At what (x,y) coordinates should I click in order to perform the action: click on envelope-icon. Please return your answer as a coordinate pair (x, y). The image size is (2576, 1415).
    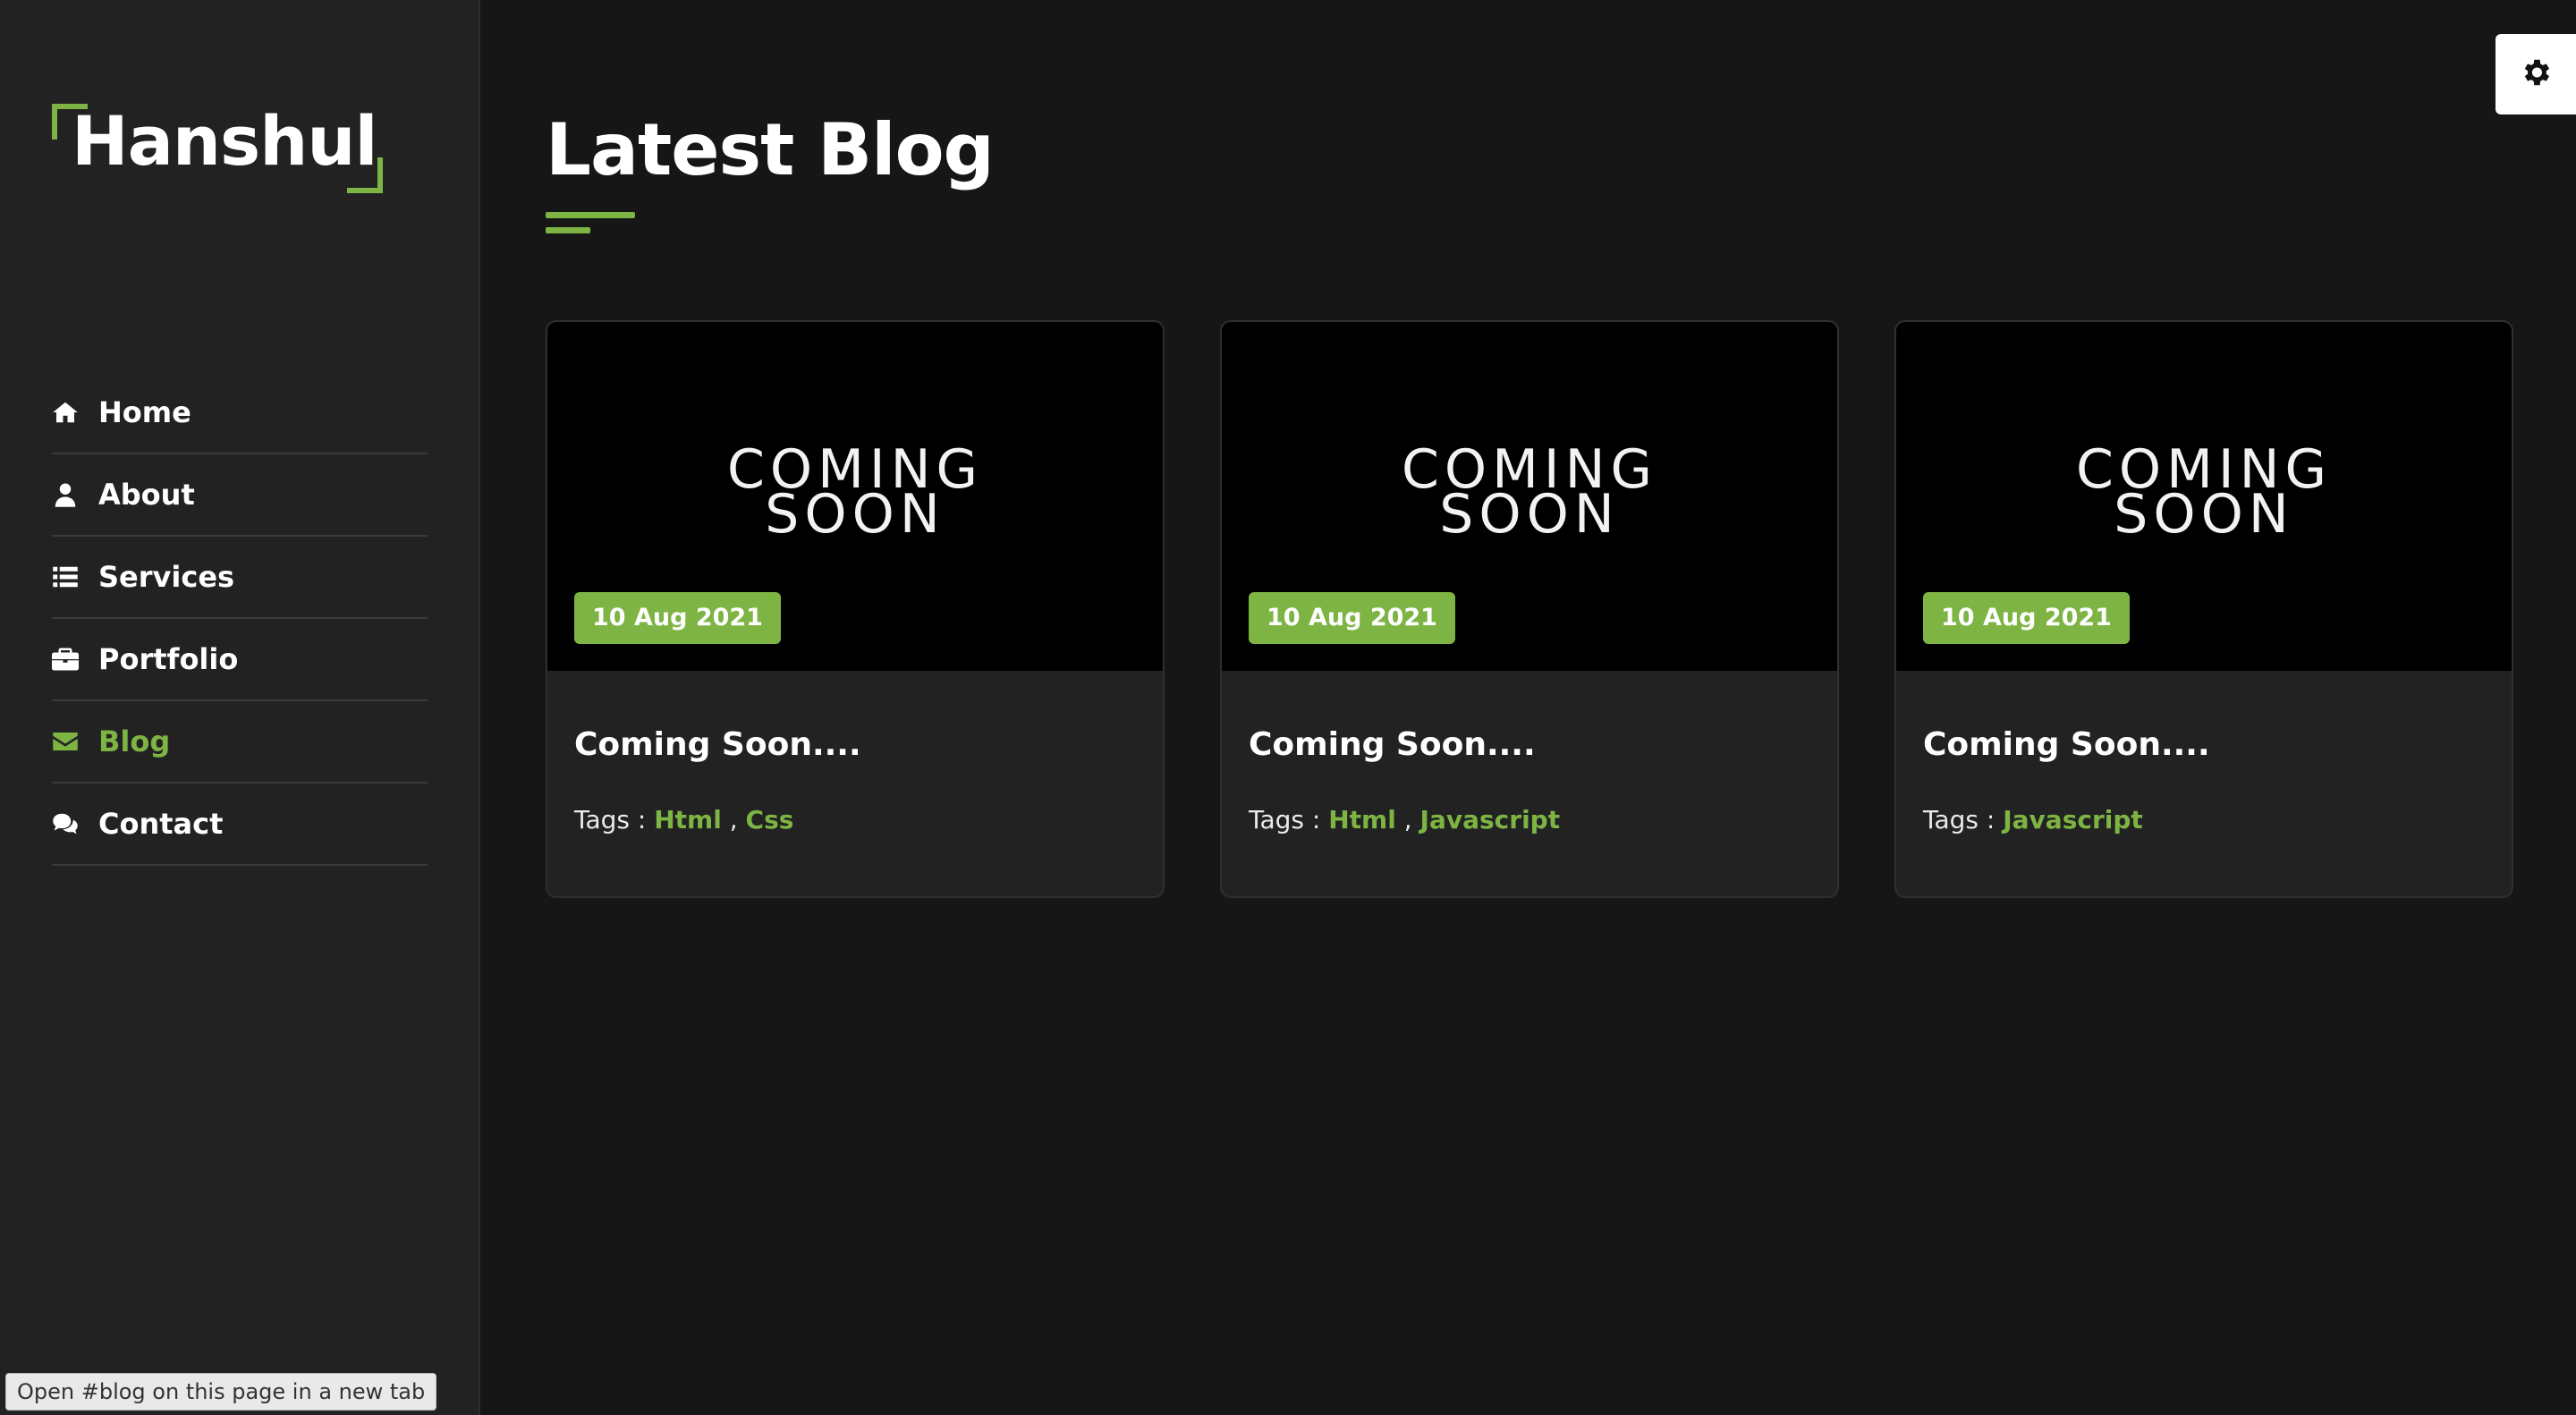
    Looking at the image, I should click on (75, 741).